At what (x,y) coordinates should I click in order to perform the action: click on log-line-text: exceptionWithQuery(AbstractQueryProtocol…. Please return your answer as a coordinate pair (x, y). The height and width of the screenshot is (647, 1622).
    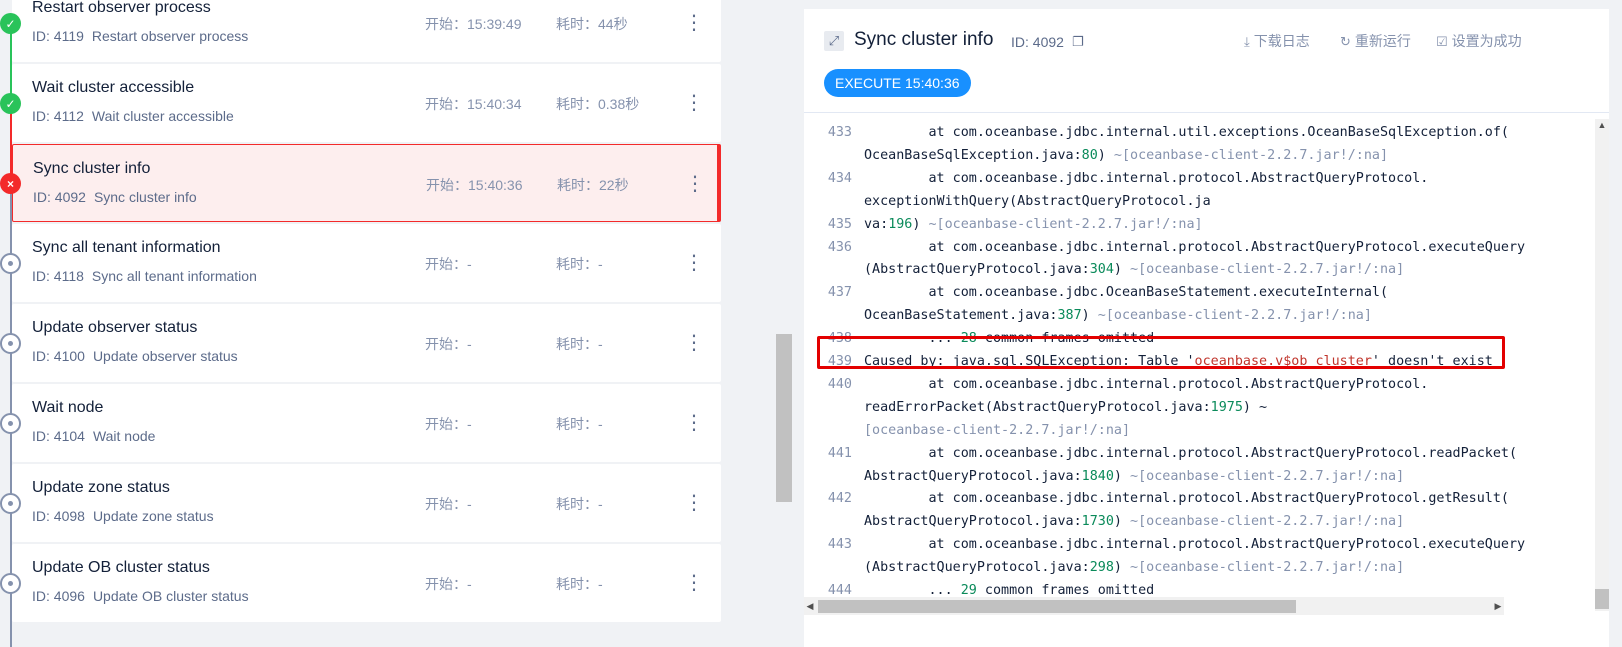
    Looking at the image, I should click on (1037, 201).